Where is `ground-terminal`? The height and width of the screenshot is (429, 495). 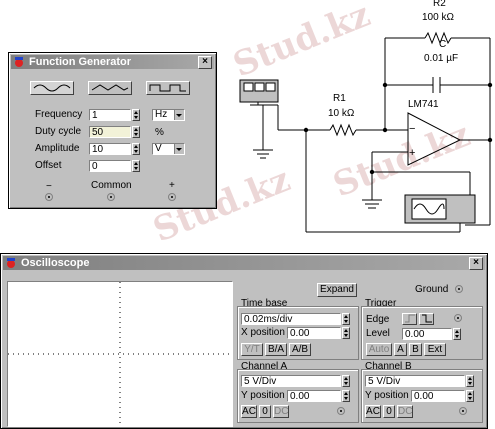 ground-terminal is located at coordinates (459, 289).